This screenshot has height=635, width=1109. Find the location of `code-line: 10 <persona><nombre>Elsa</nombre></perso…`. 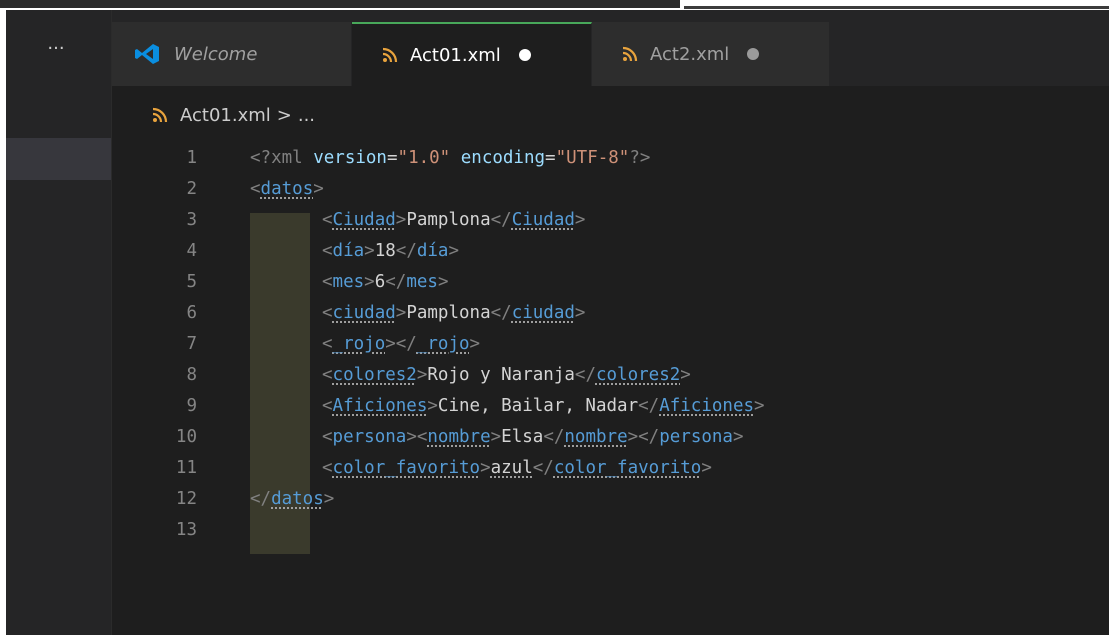

code-line: 10 <persona><nombre>Elsa</nombre></perso… is located at coordinates (610, 436).